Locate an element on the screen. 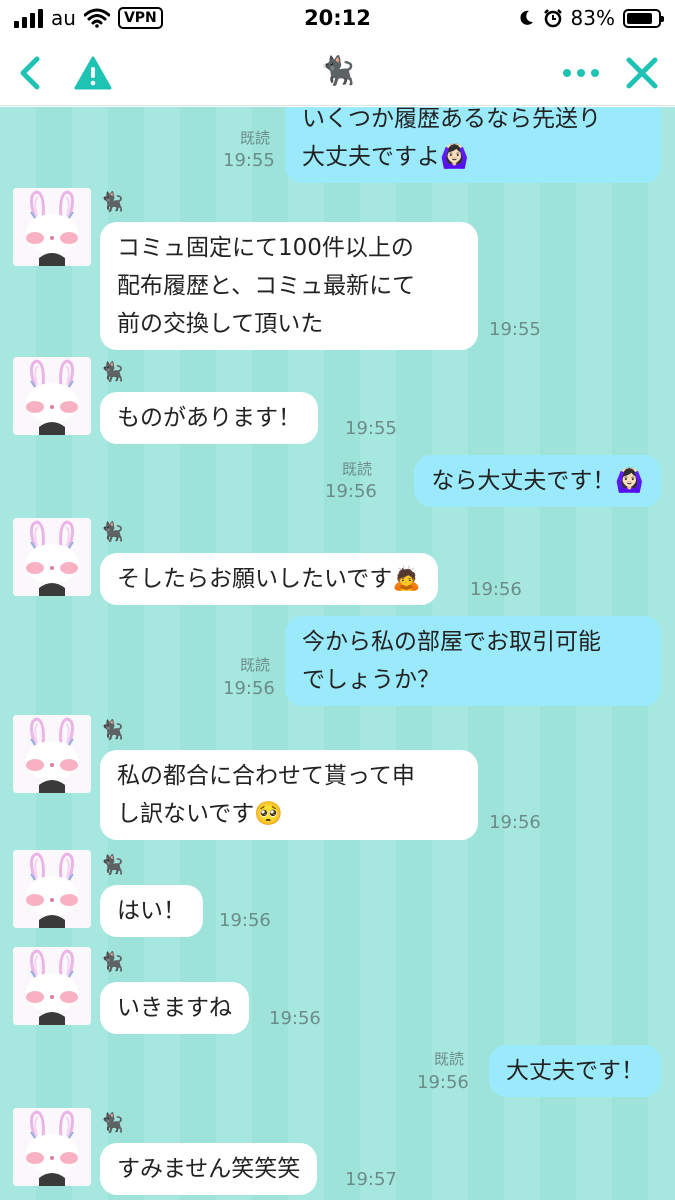  incoming-message: いきますね is located at coordinates (174, 1008).